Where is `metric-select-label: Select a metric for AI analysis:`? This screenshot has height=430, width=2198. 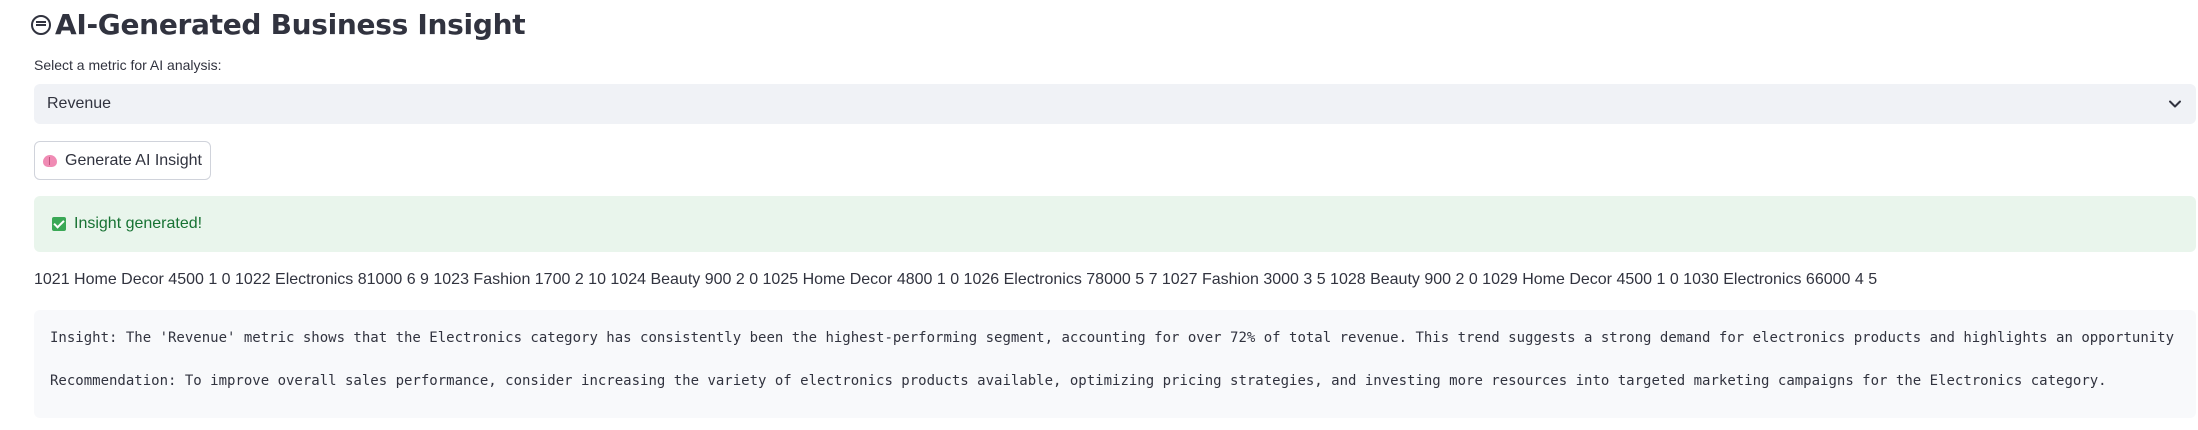
metric-select-label: Select a metric for AI analysis: is located at coordinates (128, 65).